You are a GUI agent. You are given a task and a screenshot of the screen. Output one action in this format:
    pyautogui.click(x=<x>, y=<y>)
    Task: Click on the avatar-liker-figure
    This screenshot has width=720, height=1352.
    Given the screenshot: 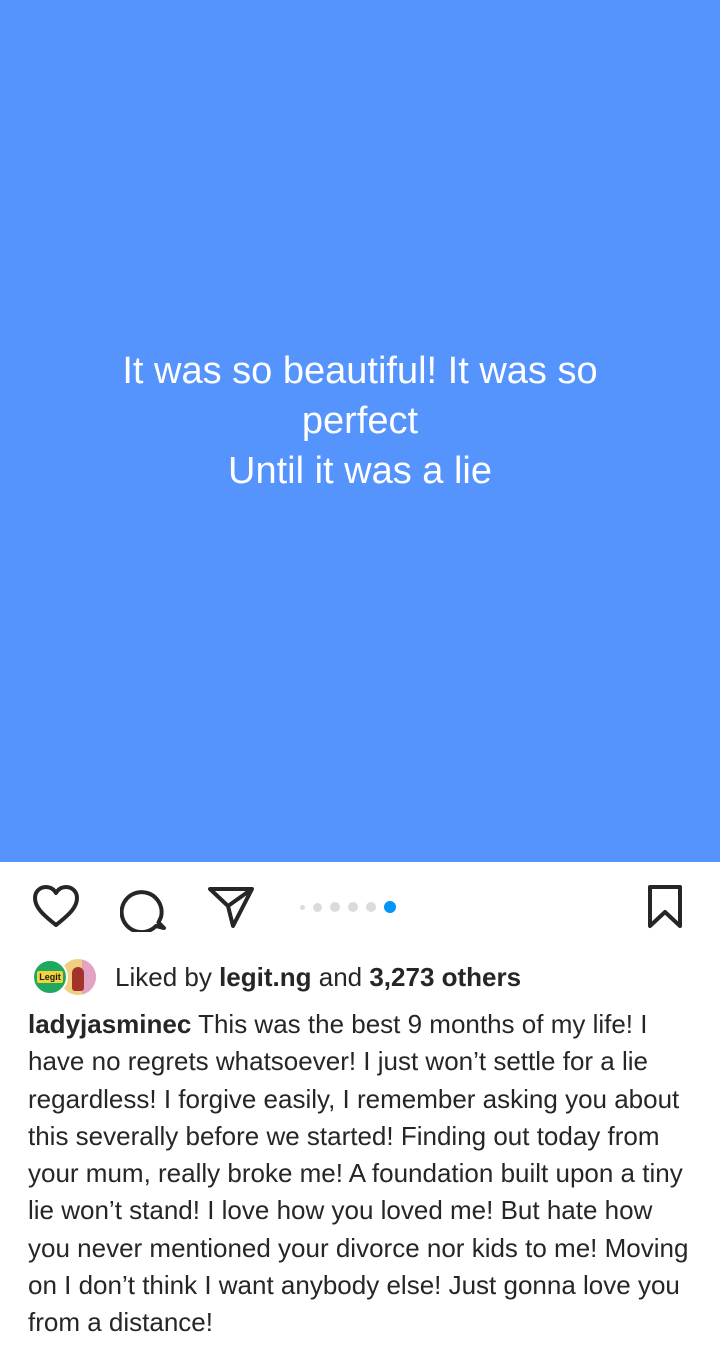 What is the action you would take?
    pyautogui.click(x=78, y=979)
    